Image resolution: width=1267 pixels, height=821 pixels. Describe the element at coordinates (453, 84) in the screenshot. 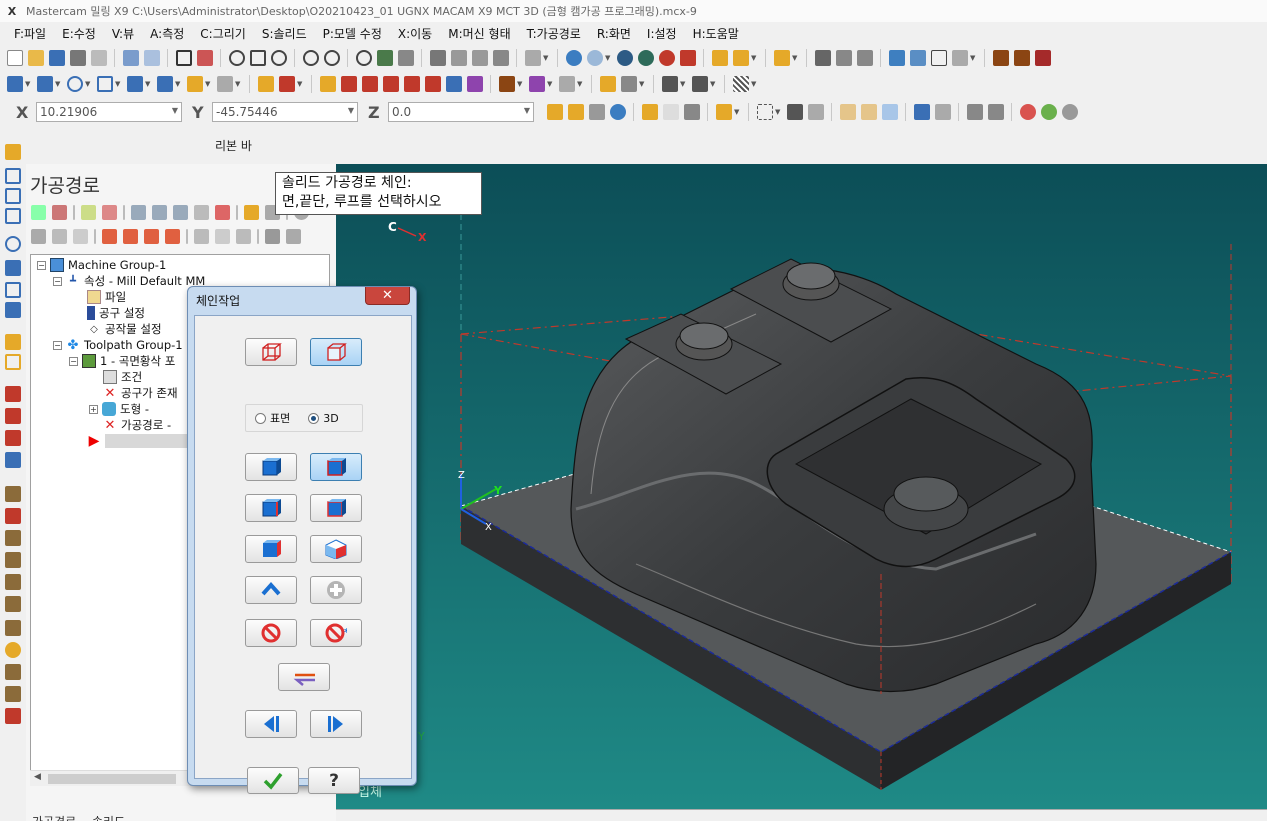

I see `xform-project-icon` at that location.